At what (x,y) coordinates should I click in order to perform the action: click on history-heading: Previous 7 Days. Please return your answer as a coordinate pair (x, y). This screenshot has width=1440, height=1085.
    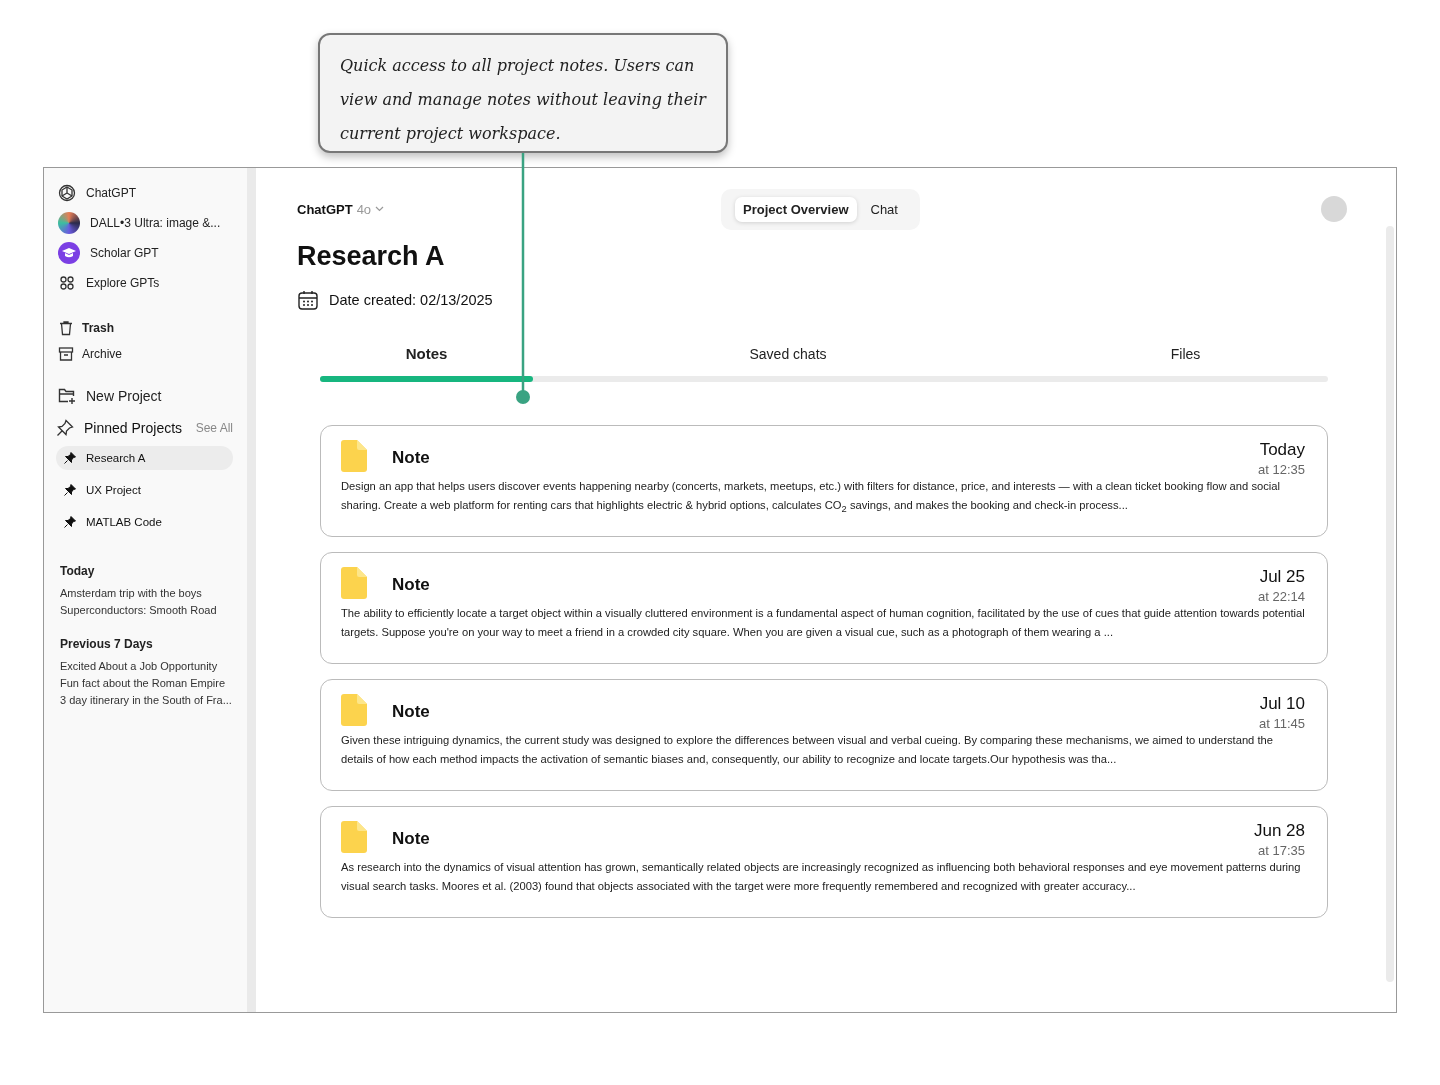
    Looking at the image, I should click on (107, 644).